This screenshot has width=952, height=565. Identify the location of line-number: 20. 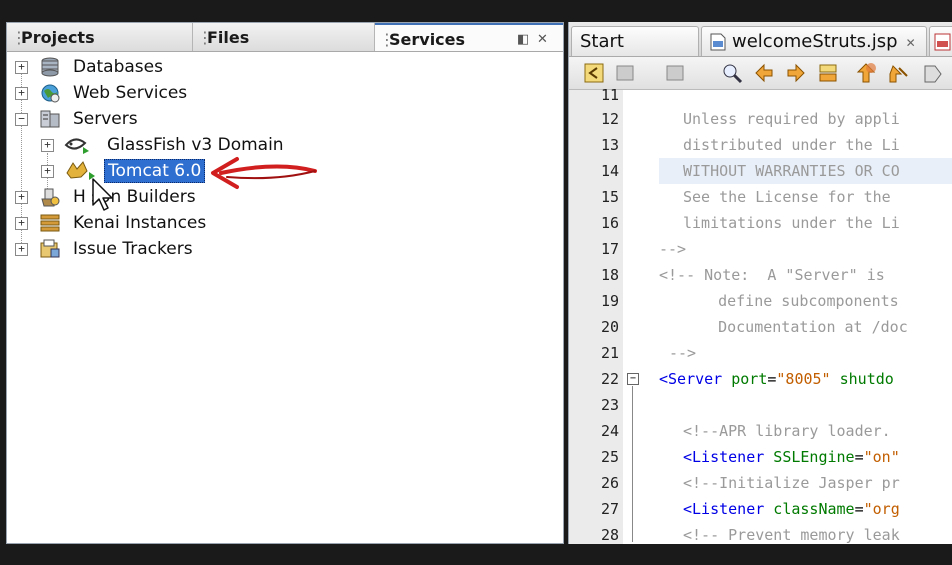
(609, 327).